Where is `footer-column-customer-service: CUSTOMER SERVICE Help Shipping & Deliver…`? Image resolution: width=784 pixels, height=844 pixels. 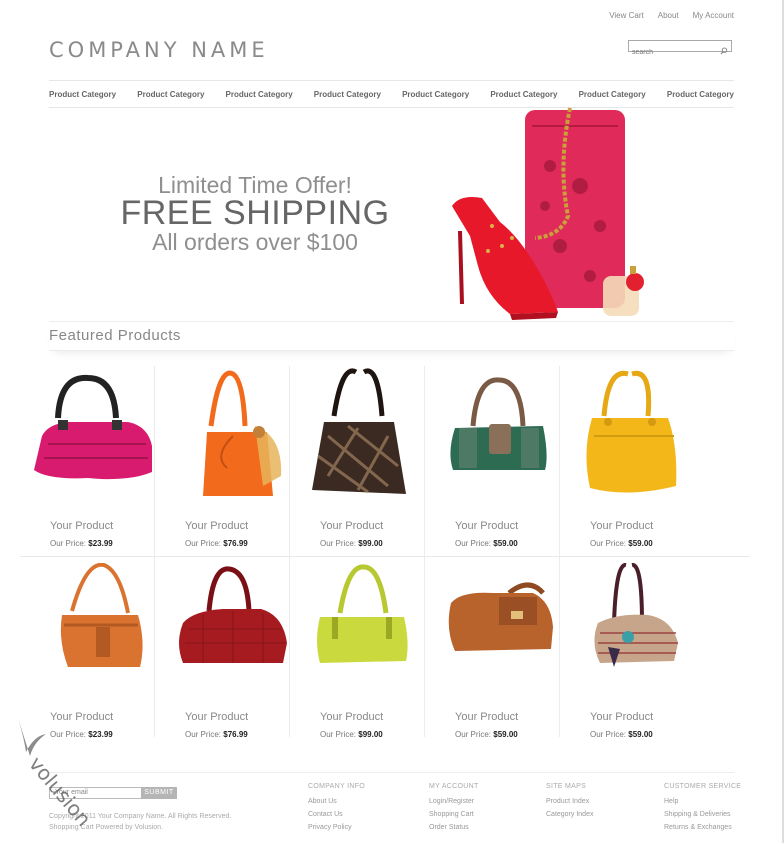
footer-column-customer-service: CUSTOMER SERVICE Help Shipping & Deliver… is located at coordinates (702, 807).